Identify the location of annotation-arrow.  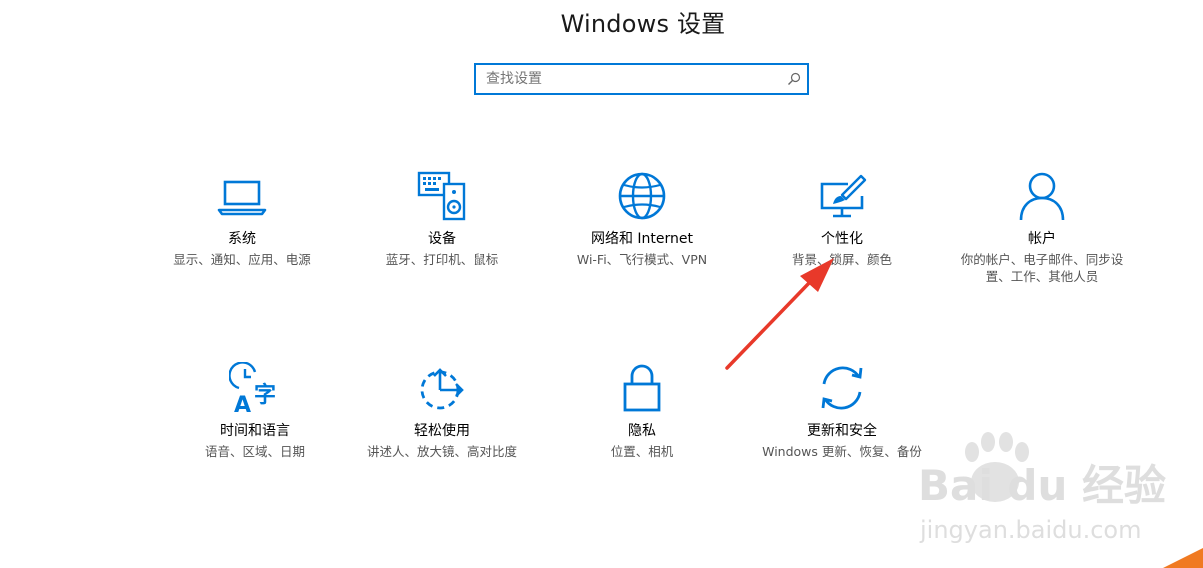
(779, 314).